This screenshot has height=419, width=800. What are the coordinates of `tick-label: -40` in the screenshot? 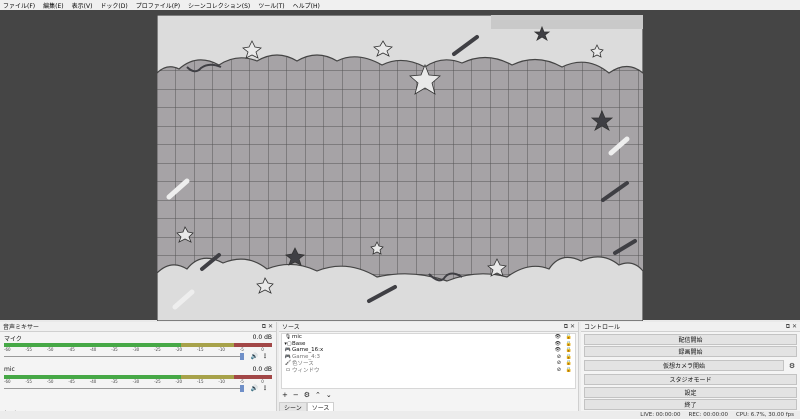 It's located at (93, 349).